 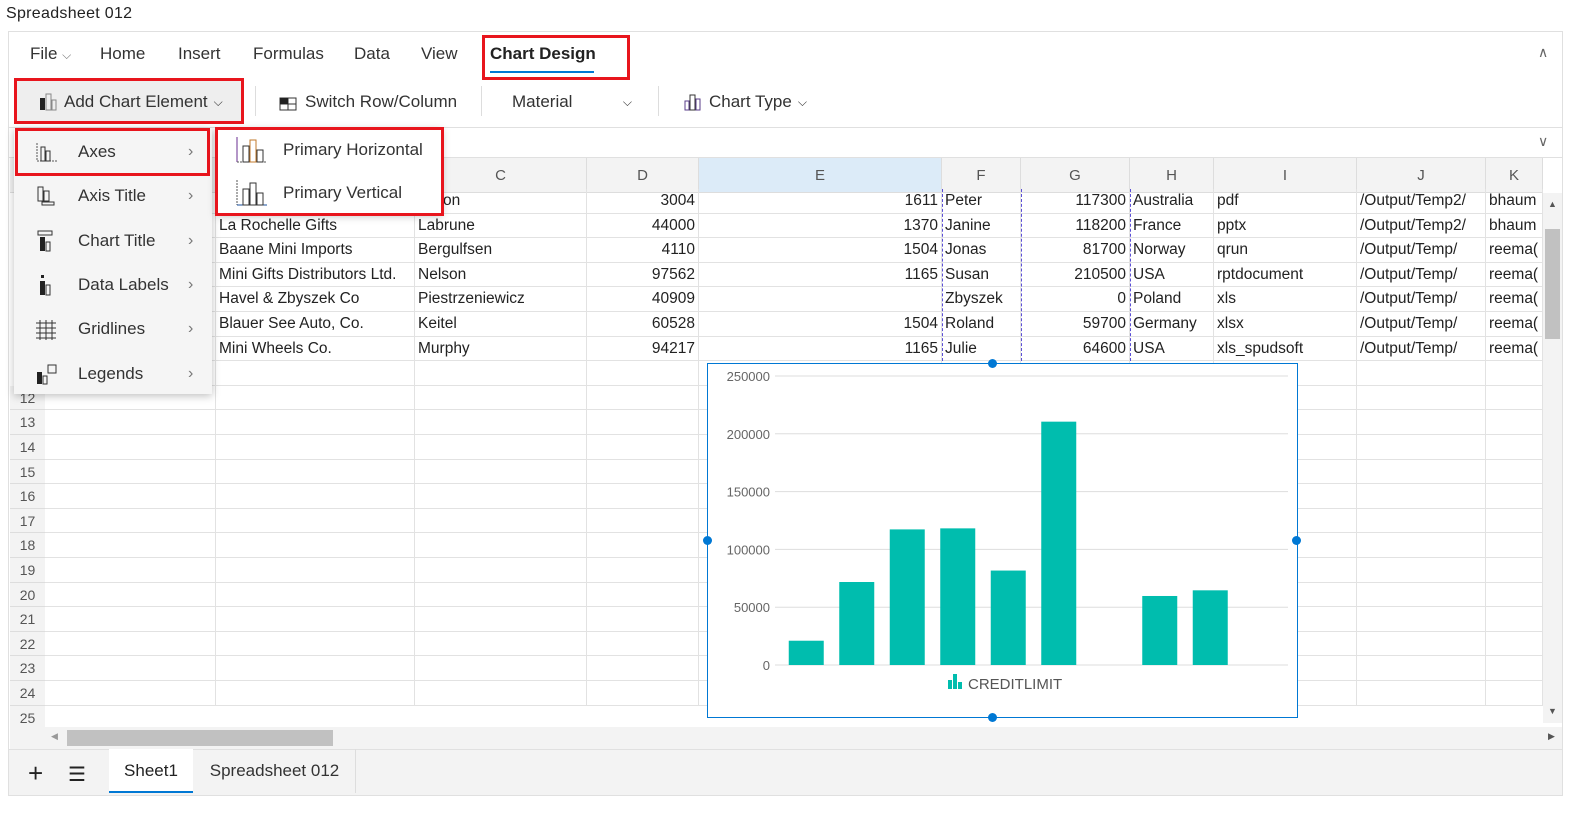 I want to click on column-header-k: K, so click(x=1514, y=175).